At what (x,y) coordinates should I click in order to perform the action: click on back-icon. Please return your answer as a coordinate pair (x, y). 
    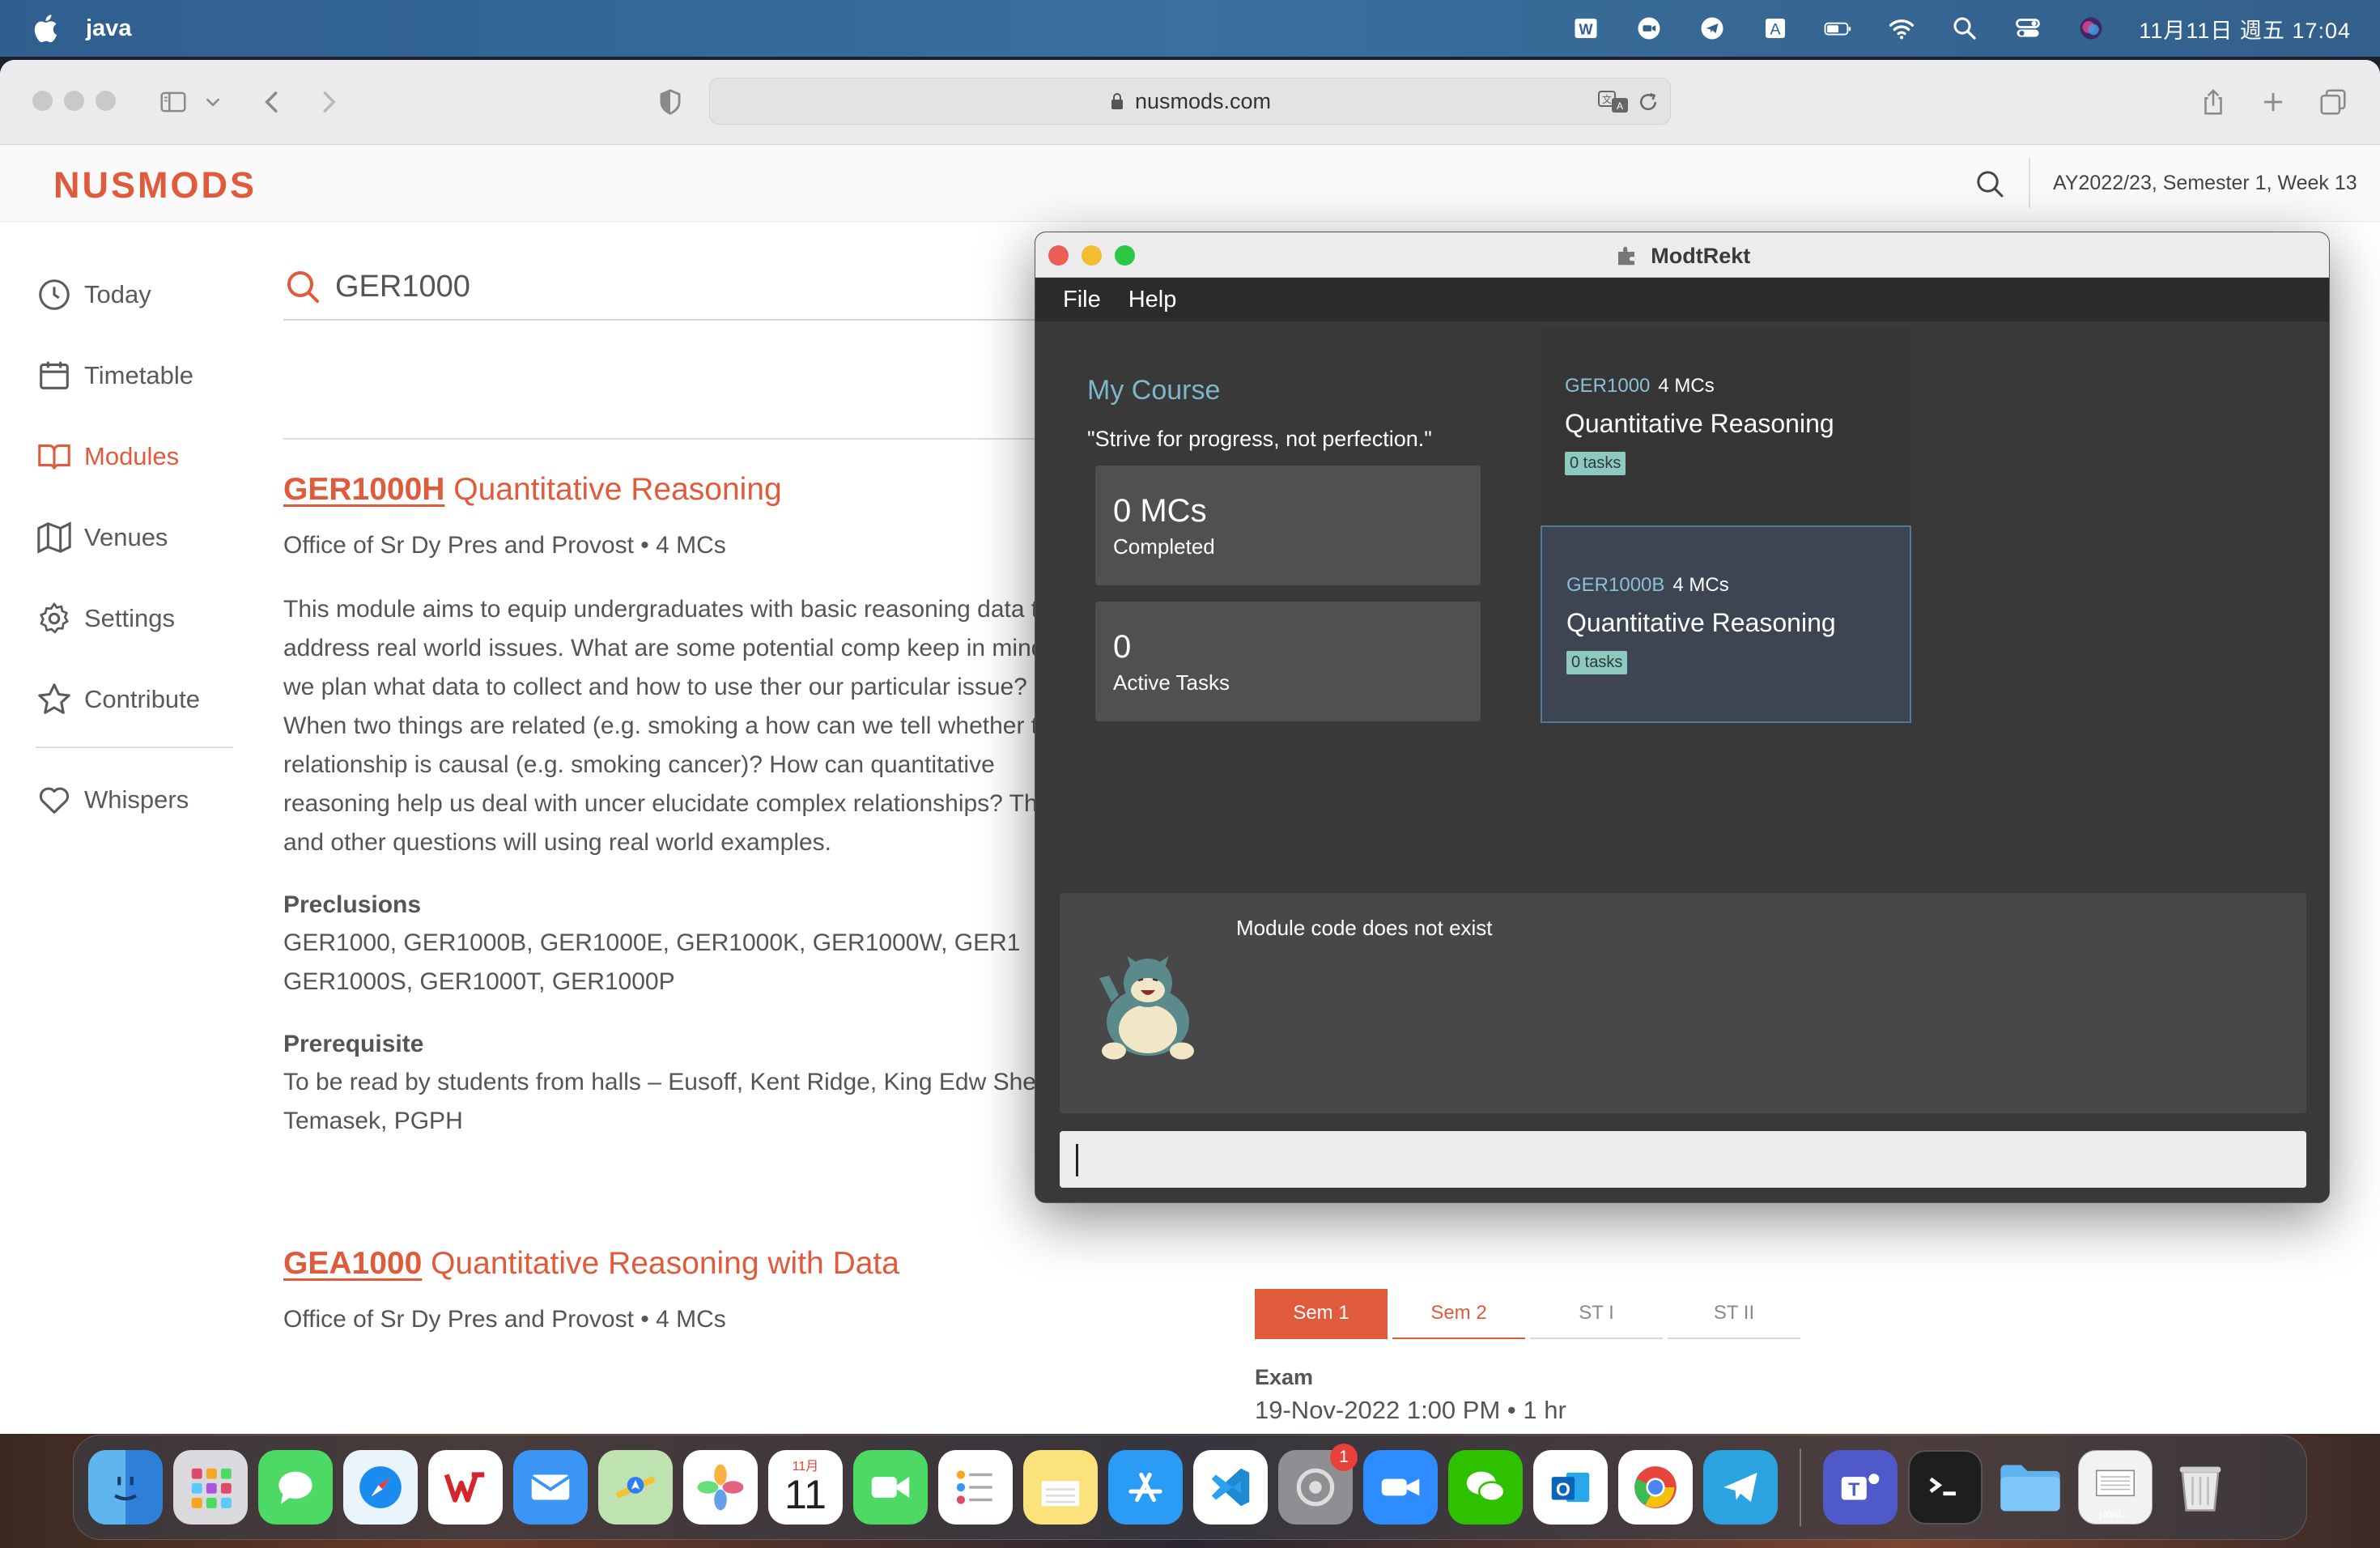
    Looking at the image, I should click on (272, 102).